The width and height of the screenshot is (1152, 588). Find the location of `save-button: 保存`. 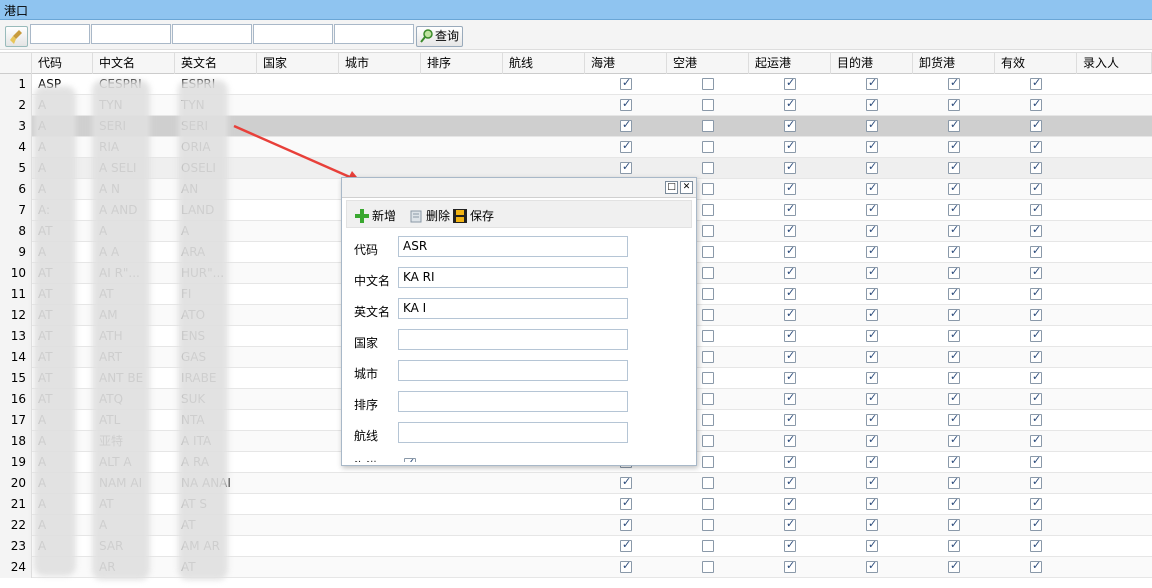

save-button: 保存 is located at coordinates (473, 216).